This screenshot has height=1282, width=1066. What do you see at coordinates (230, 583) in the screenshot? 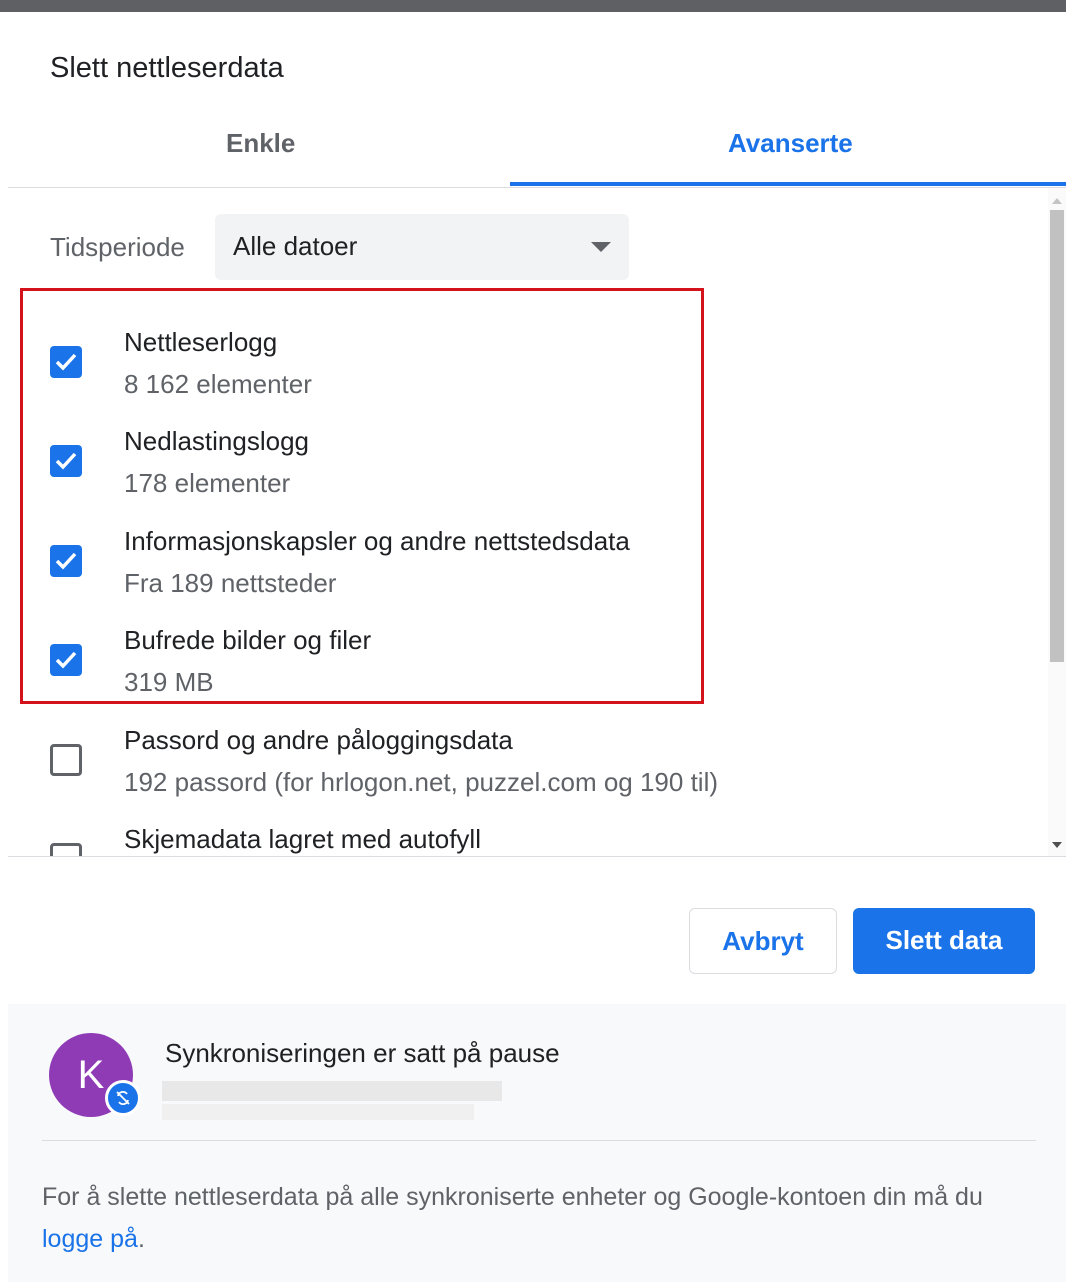
I see `option-subtitle: Fra 189 nettsteder` at bounding box center [230, 583].